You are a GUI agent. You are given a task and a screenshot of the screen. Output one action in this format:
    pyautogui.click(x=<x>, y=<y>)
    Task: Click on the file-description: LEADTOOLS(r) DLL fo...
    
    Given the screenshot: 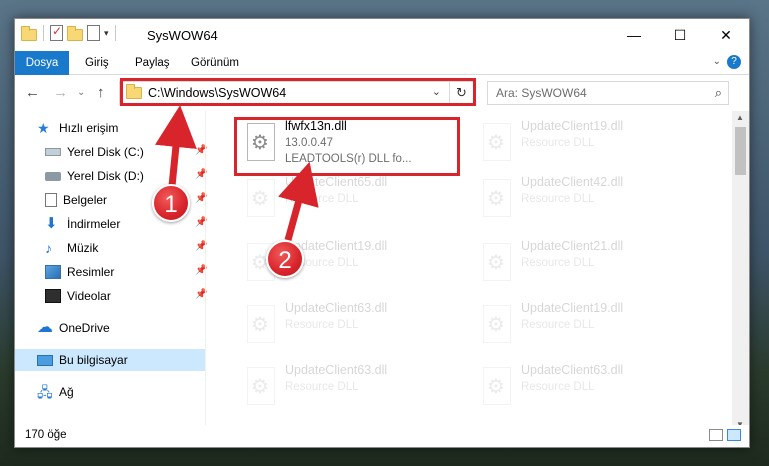 What is the action you would take?
    pyautogui.click(x=348, y=159)
    